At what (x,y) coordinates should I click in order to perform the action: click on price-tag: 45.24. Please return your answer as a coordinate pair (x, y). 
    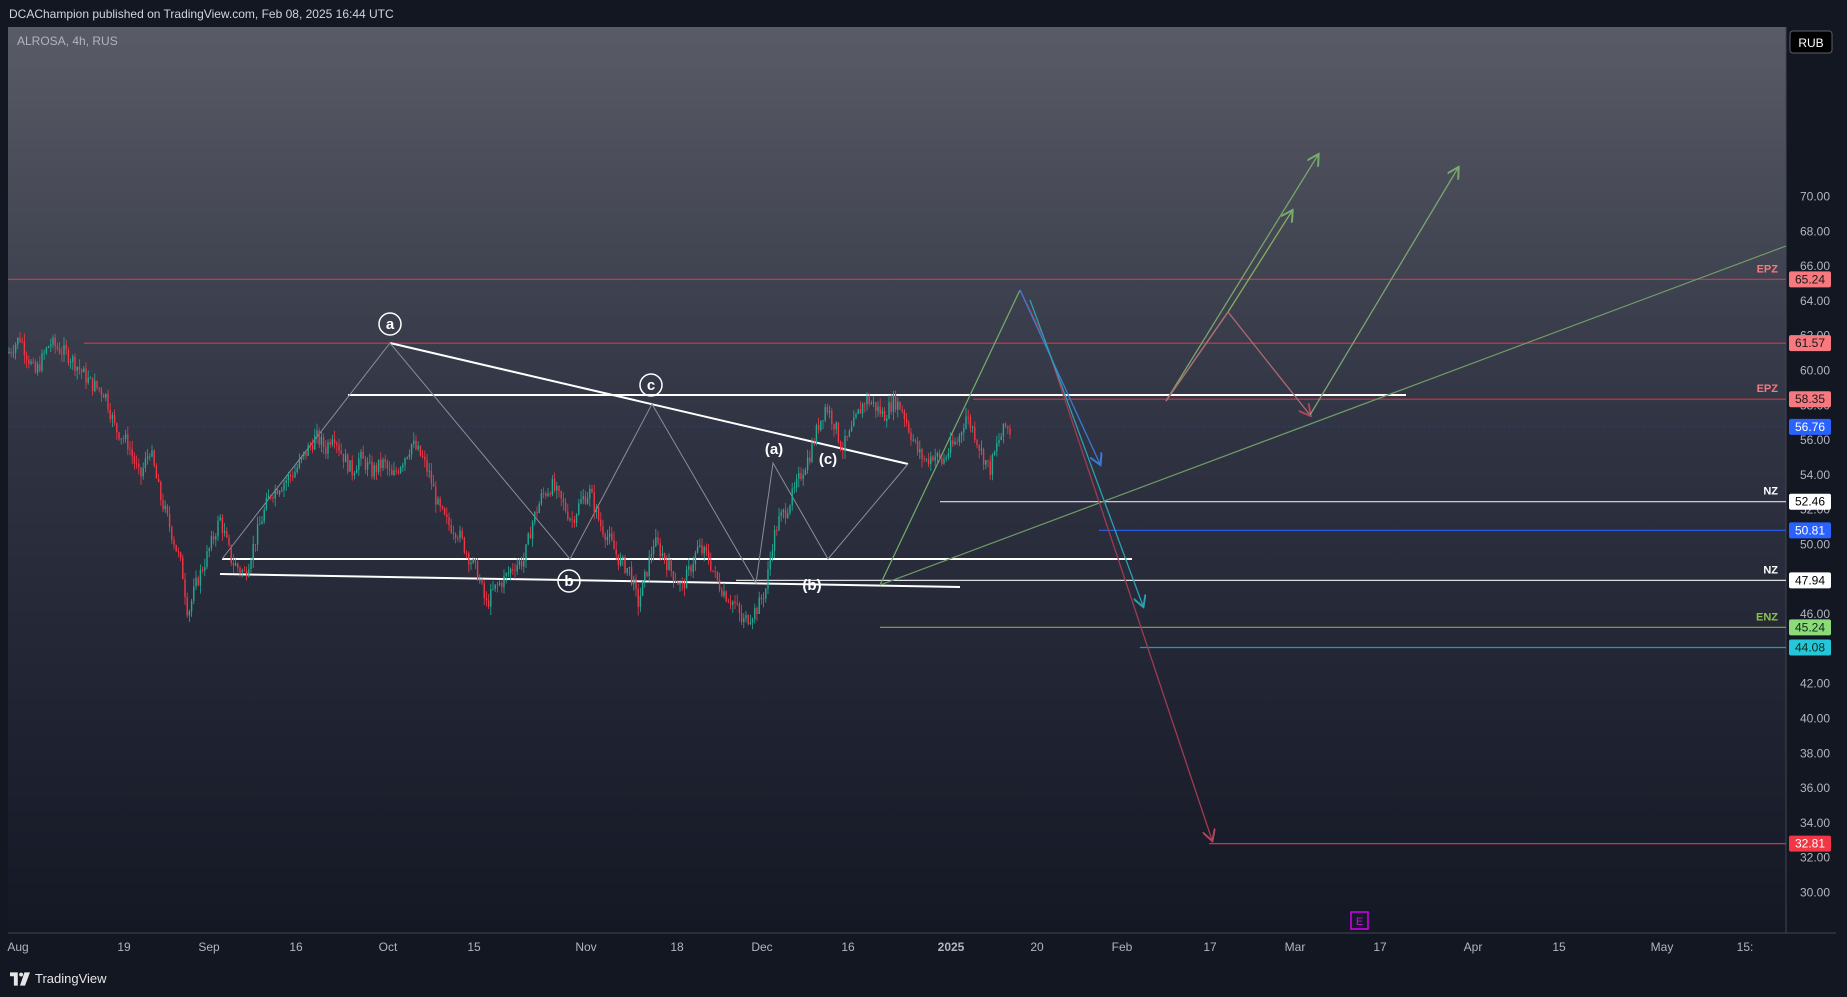
    Looking at the image, I should click on (1810, 627).